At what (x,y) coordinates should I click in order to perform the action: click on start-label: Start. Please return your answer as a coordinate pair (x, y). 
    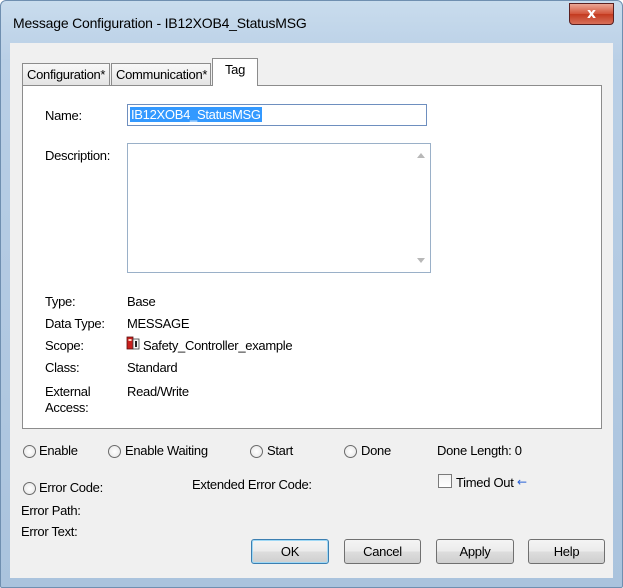
    Looking at the image, I should click on (280, 450).